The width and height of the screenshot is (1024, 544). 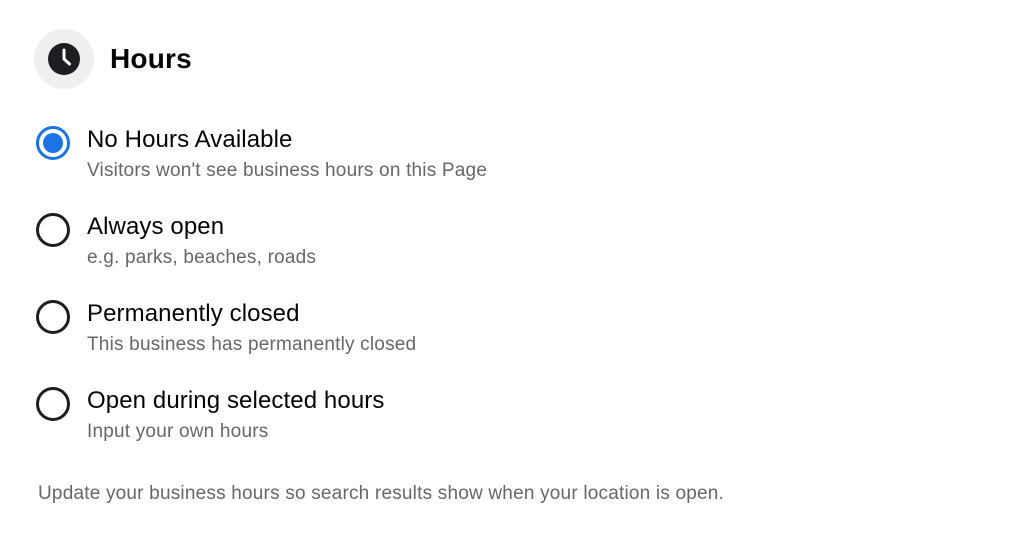 What do you see at coordinates (201, 241) in the screenshot?
I see `option-always-open-text: Always open e.g. parks, beaches, roads` at bounding box center [201, 241].